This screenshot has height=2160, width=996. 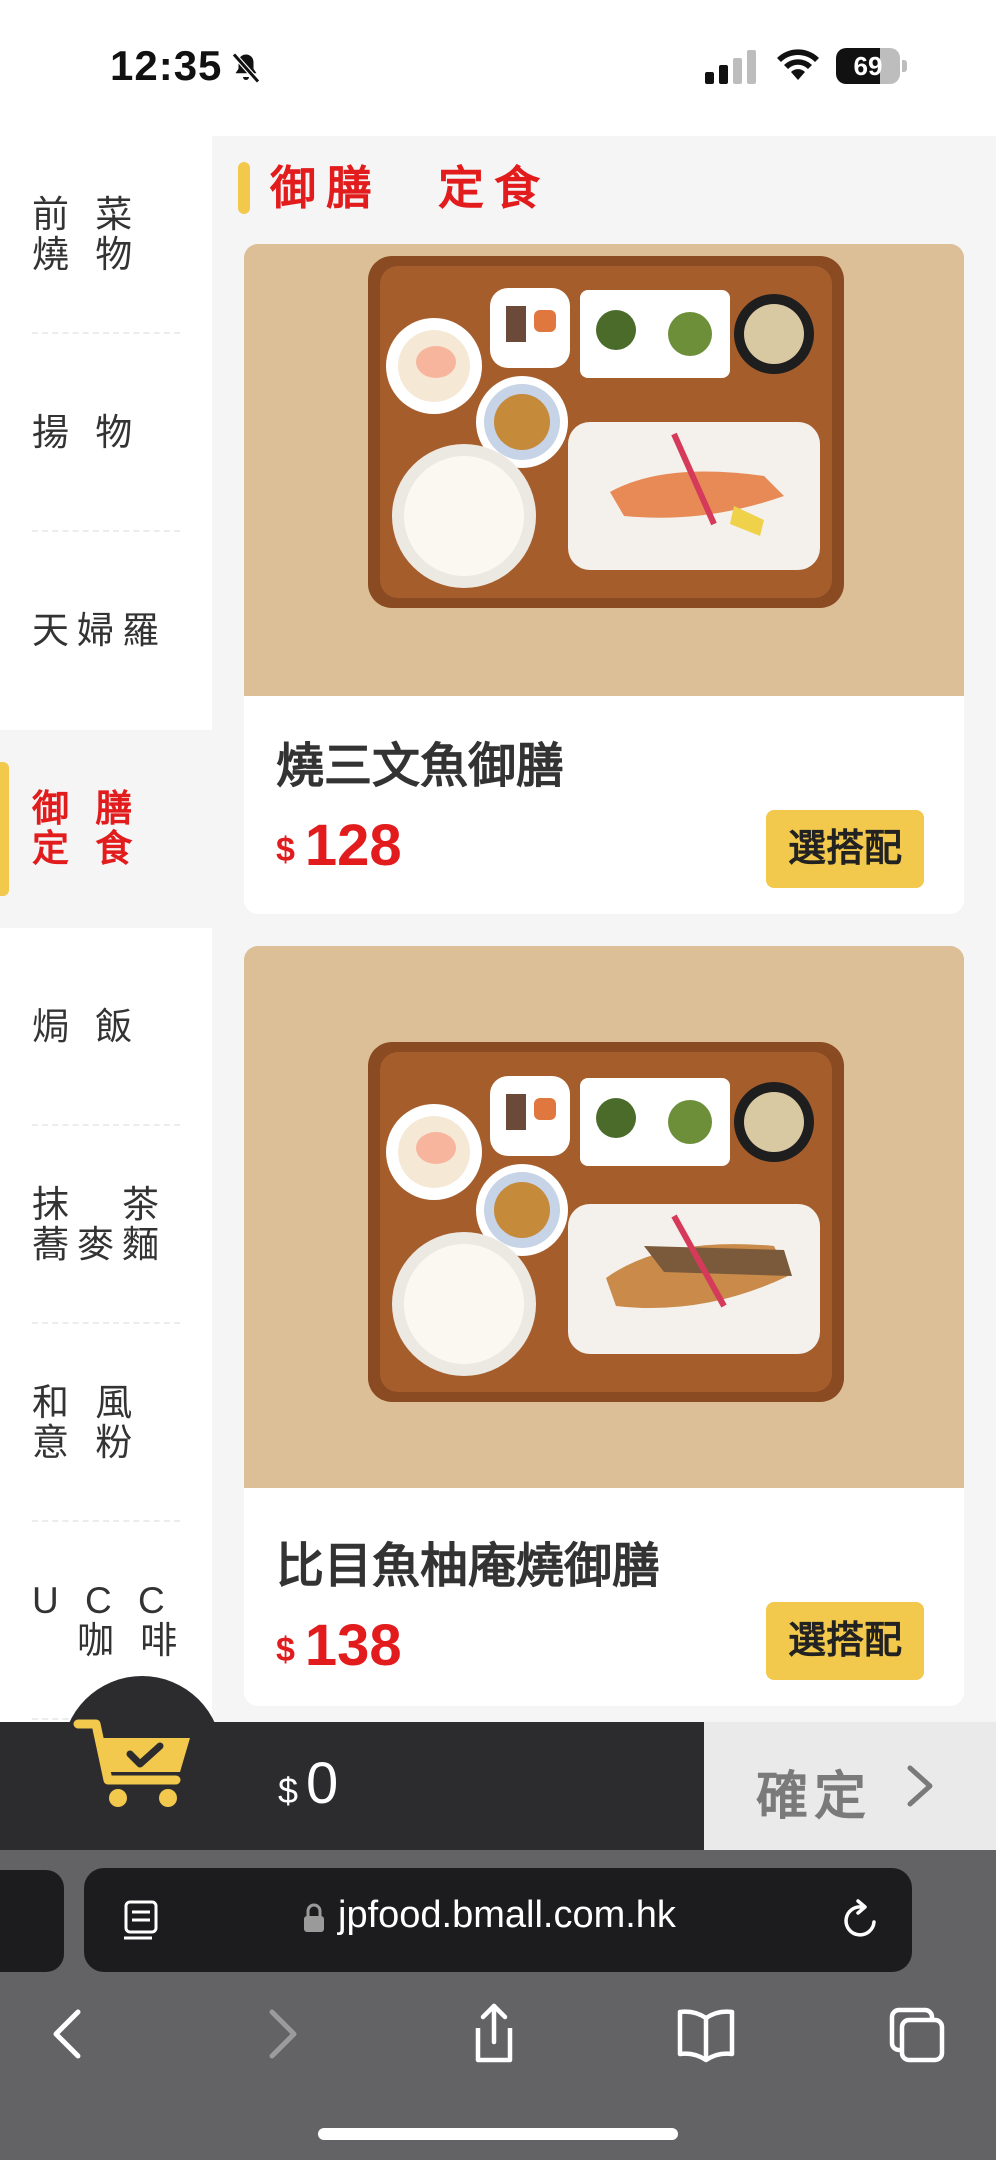 I want to click on sidebar-item-matcha-soba: 抹 茶 蕎麥麵, so click(x=106, y=1225).